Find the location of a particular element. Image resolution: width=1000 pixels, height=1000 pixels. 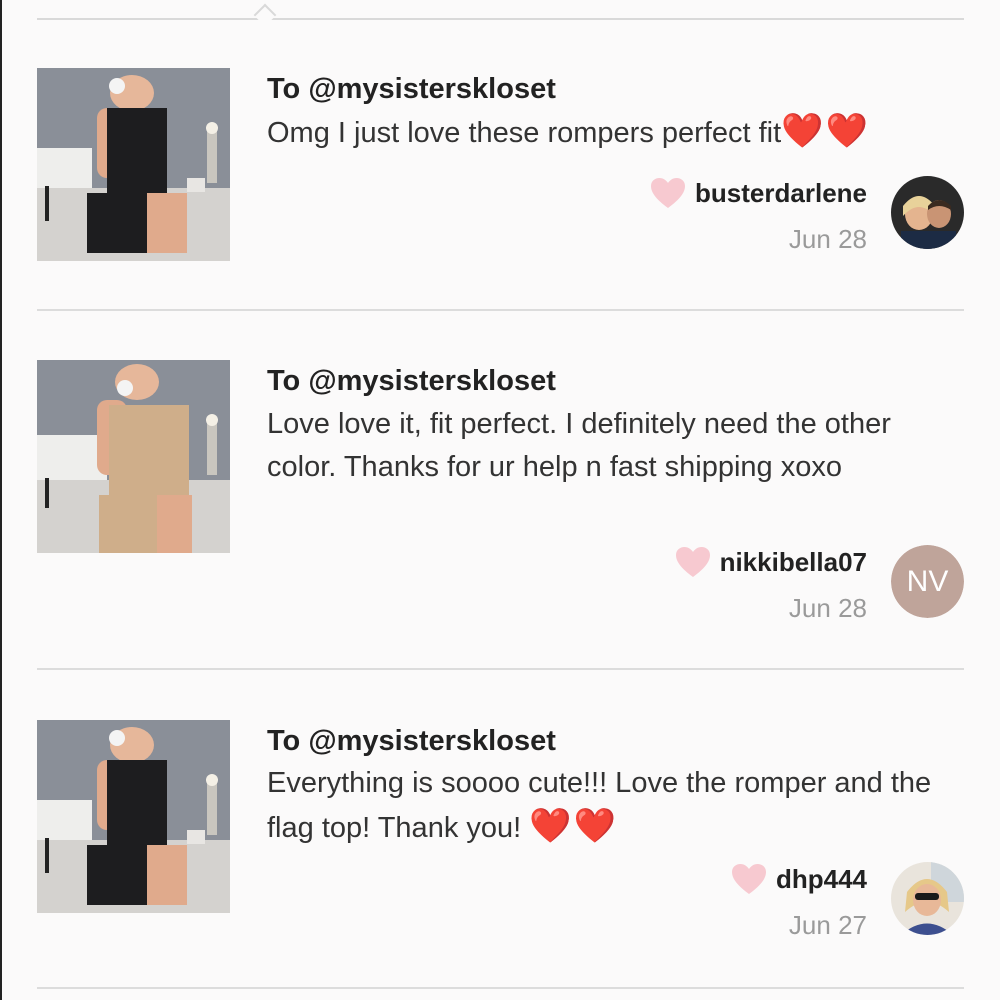

reviewer-username: nikkibella07 is located at coordinates (793, 562).